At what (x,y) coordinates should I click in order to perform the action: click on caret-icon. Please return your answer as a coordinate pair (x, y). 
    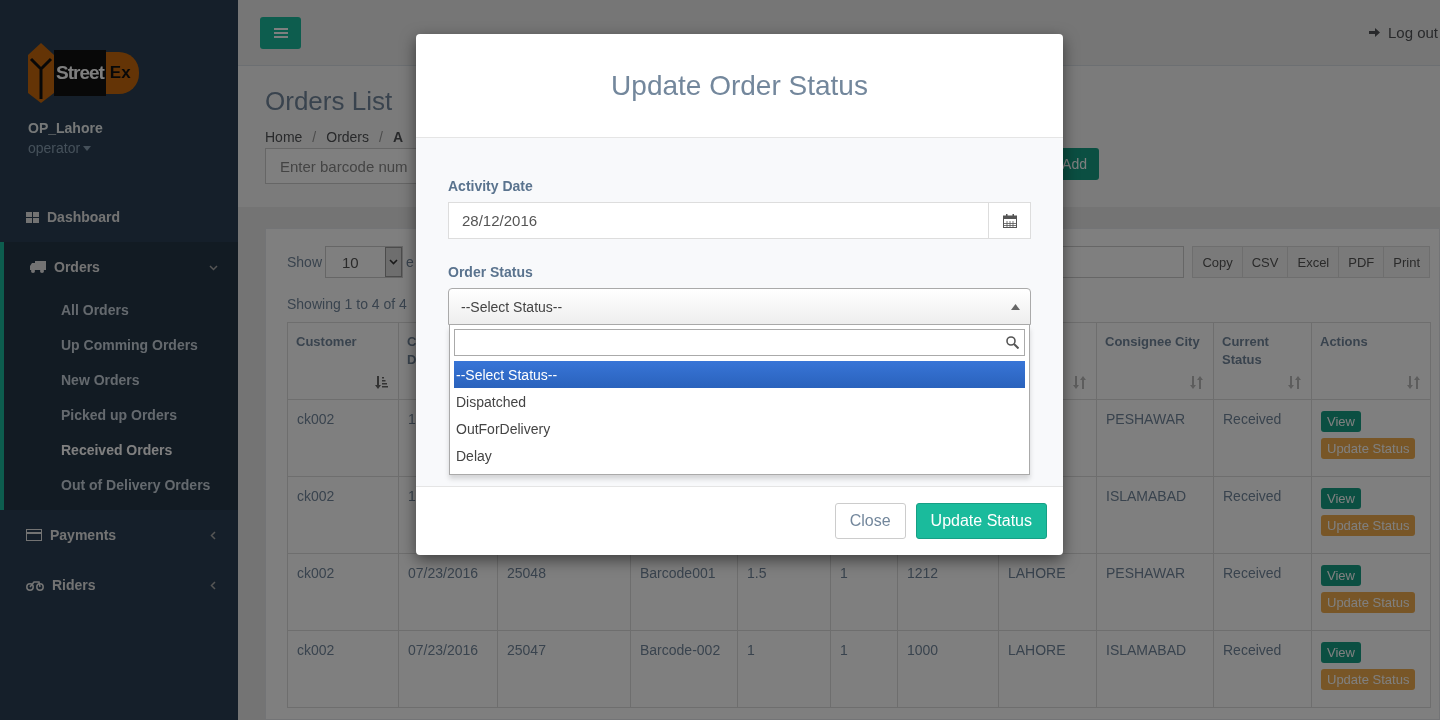
    Looking at the image, I should click on (87, 148).